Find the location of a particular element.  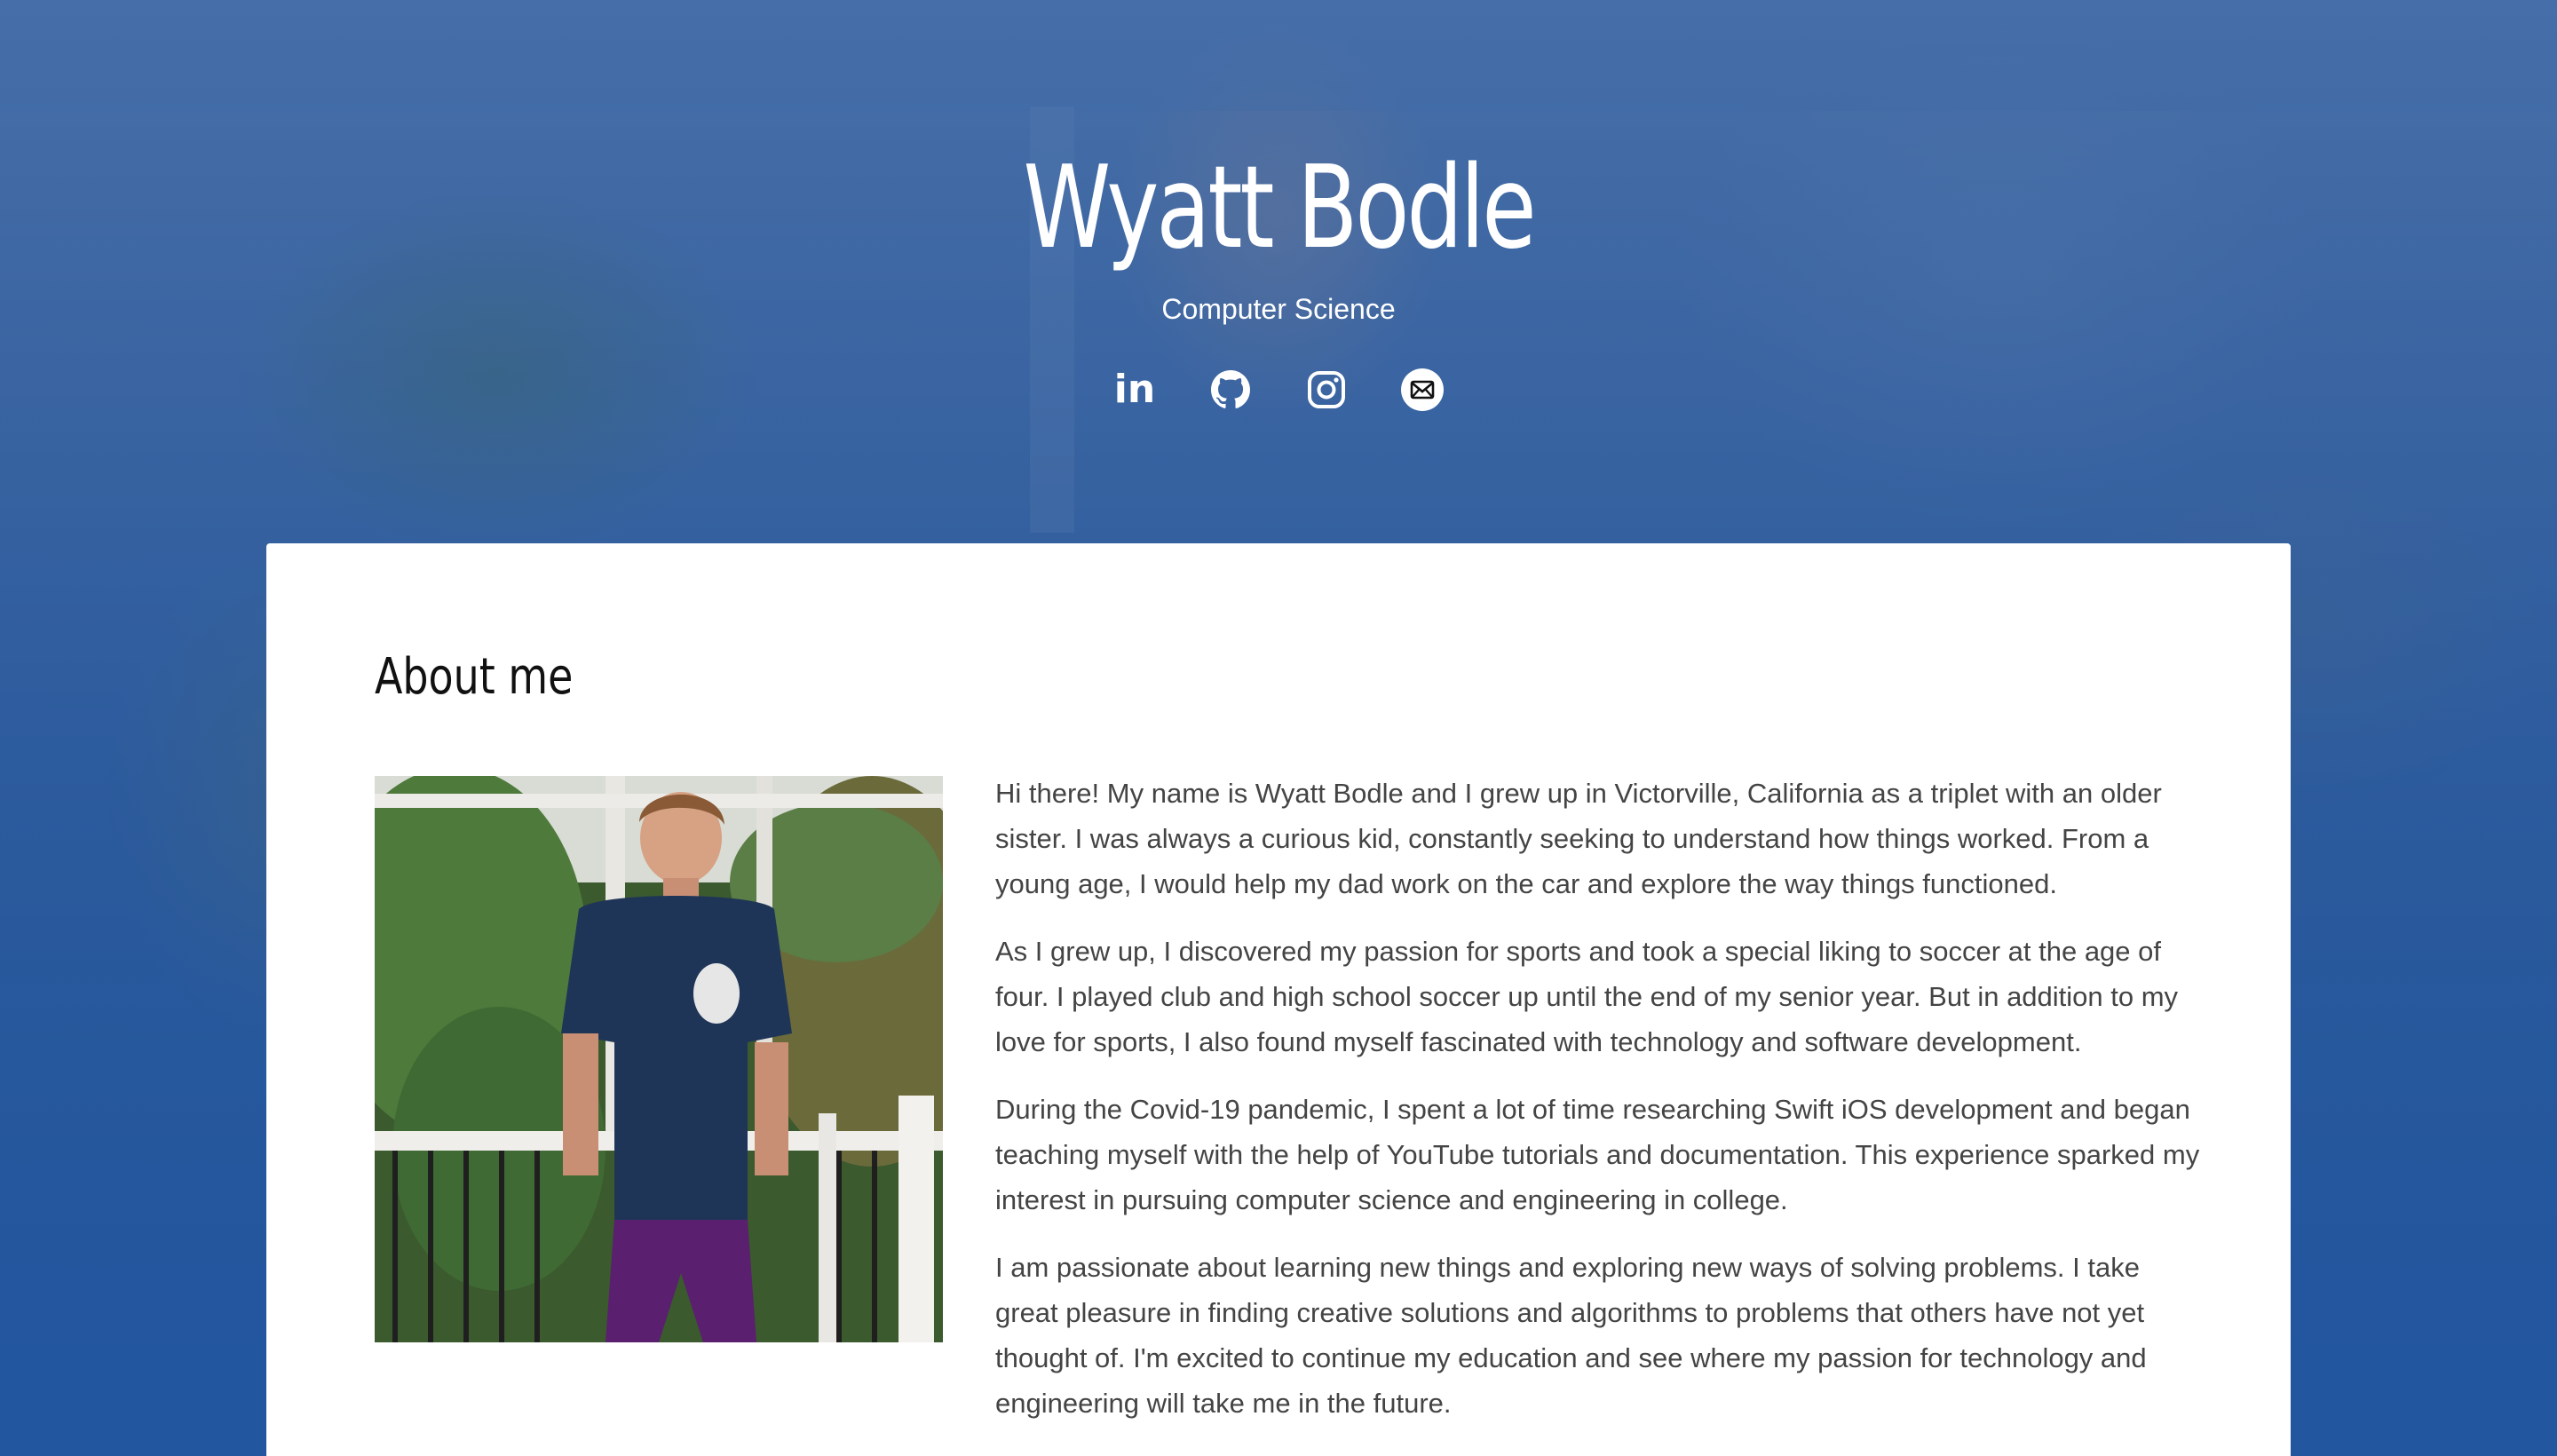

social-links: in is located at coordinates (1278, 390).